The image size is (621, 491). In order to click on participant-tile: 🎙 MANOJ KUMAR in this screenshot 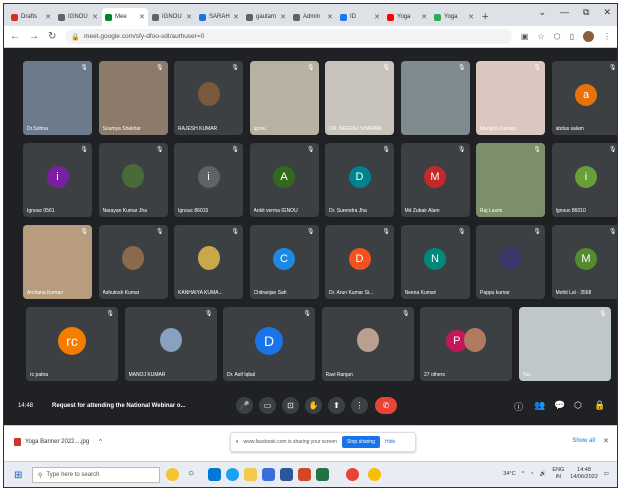, I will do `click(170, 344)`.